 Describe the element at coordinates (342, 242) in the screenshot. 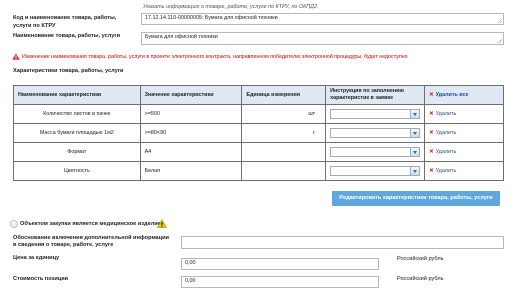

I see `justification-field` at that location.